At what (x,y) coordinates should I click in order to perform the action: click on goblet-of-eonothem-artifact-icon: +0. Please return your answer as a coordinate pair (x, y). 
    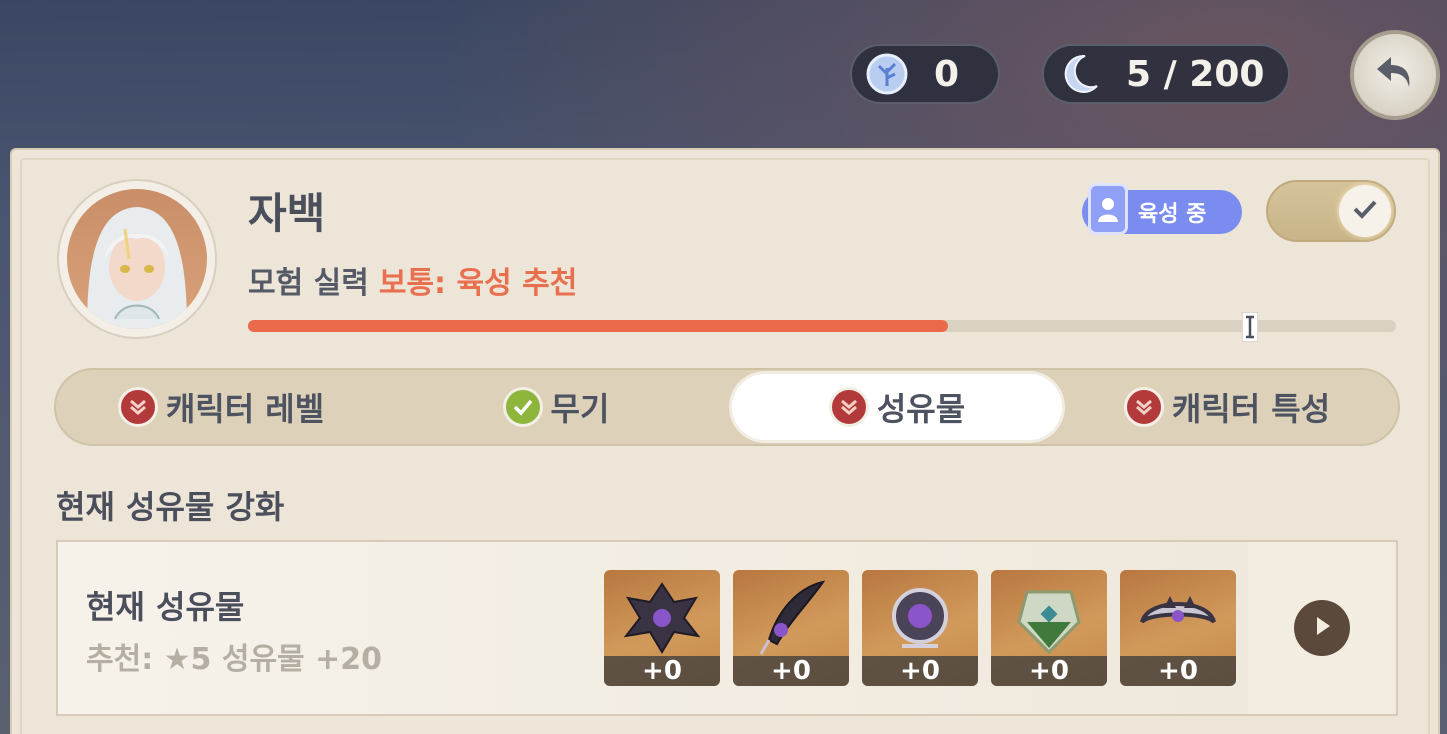
    Looking at the image, I should click on (1049, 628).